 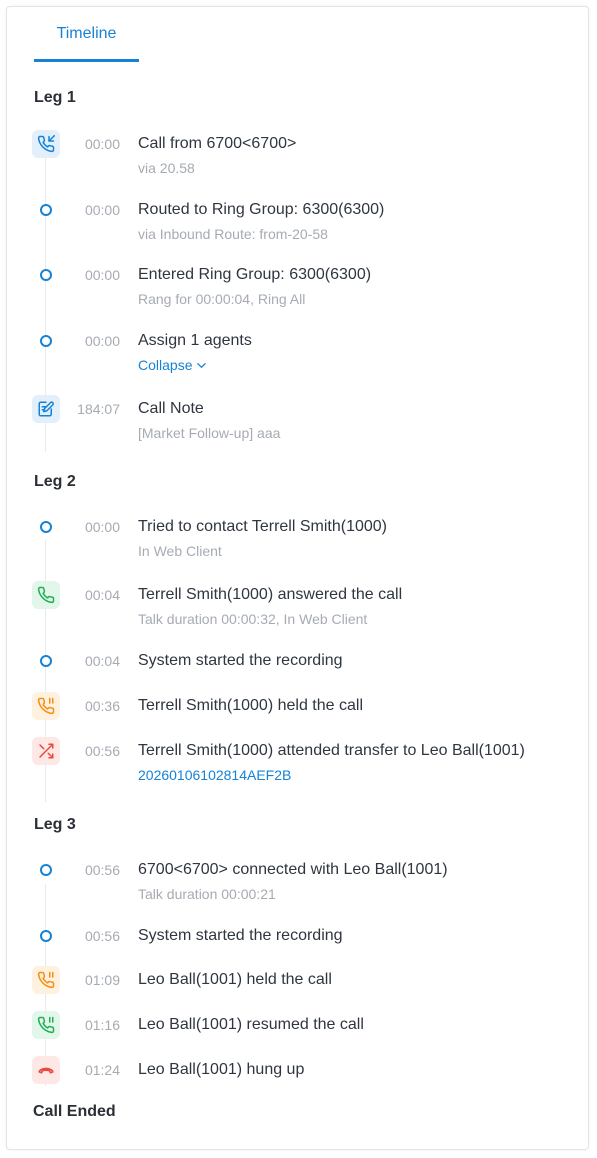 I want to click on leg-title: Leg 3, so click(x=55, y=824).